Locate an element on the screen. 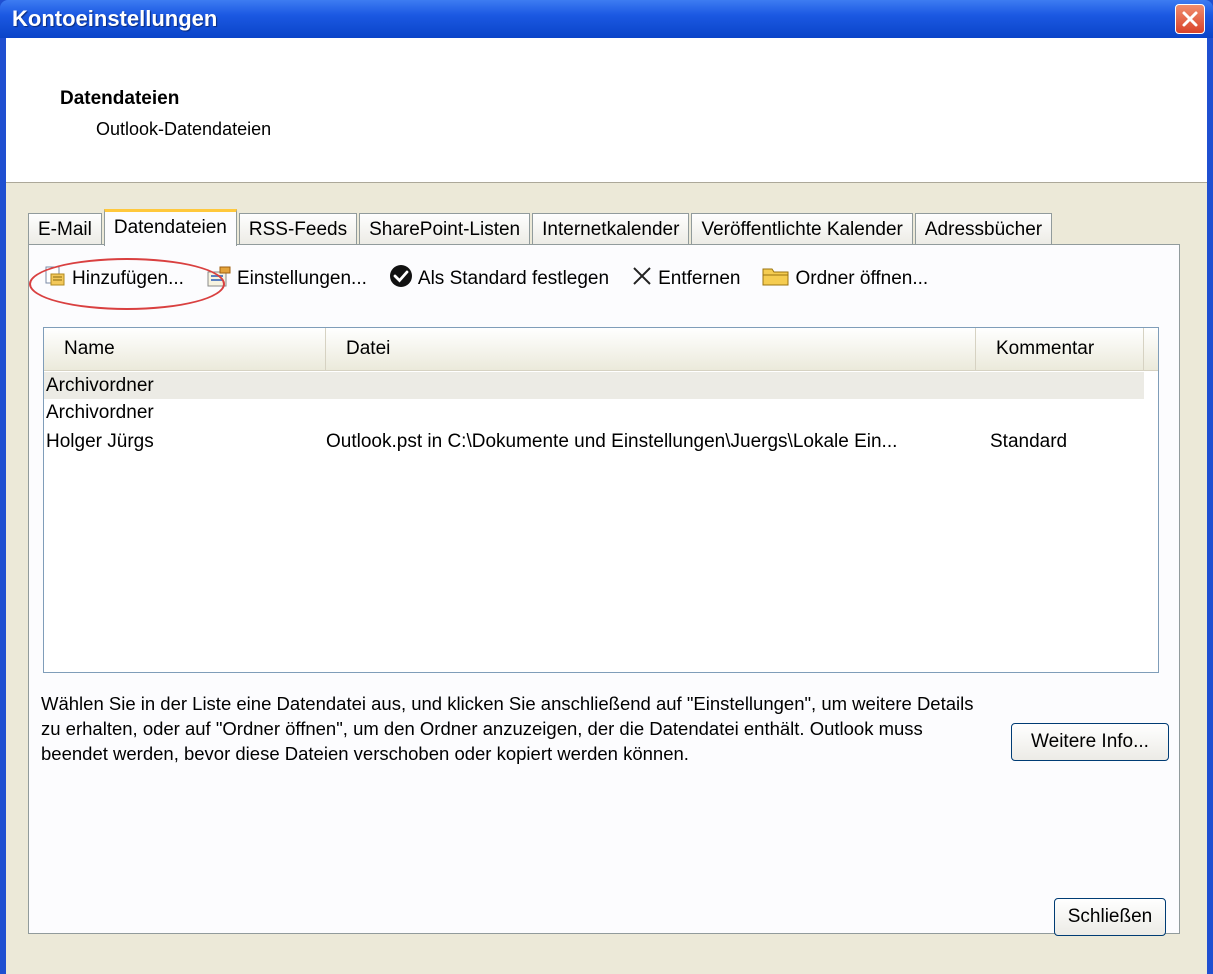 The image size is (1213, 974). row-comment: Standard is located at coordinates (1029, 441).